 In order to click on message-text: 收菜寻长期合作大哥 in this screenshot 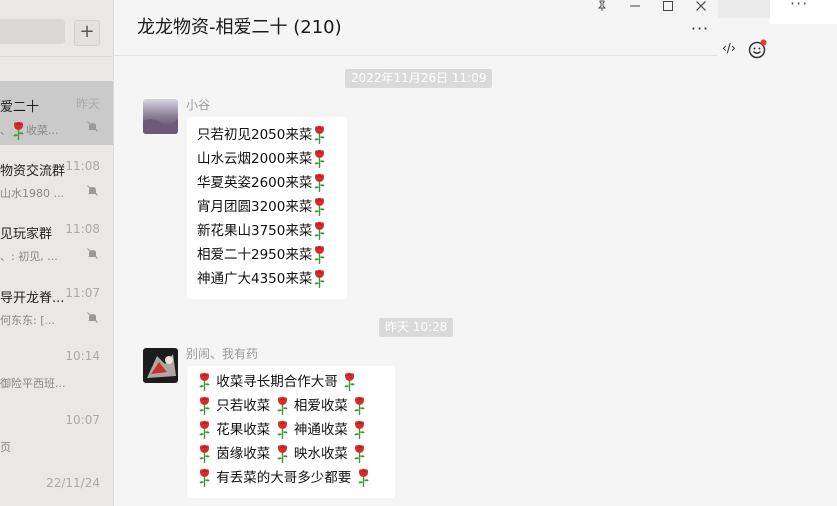, I will do `click(277, 382)`.